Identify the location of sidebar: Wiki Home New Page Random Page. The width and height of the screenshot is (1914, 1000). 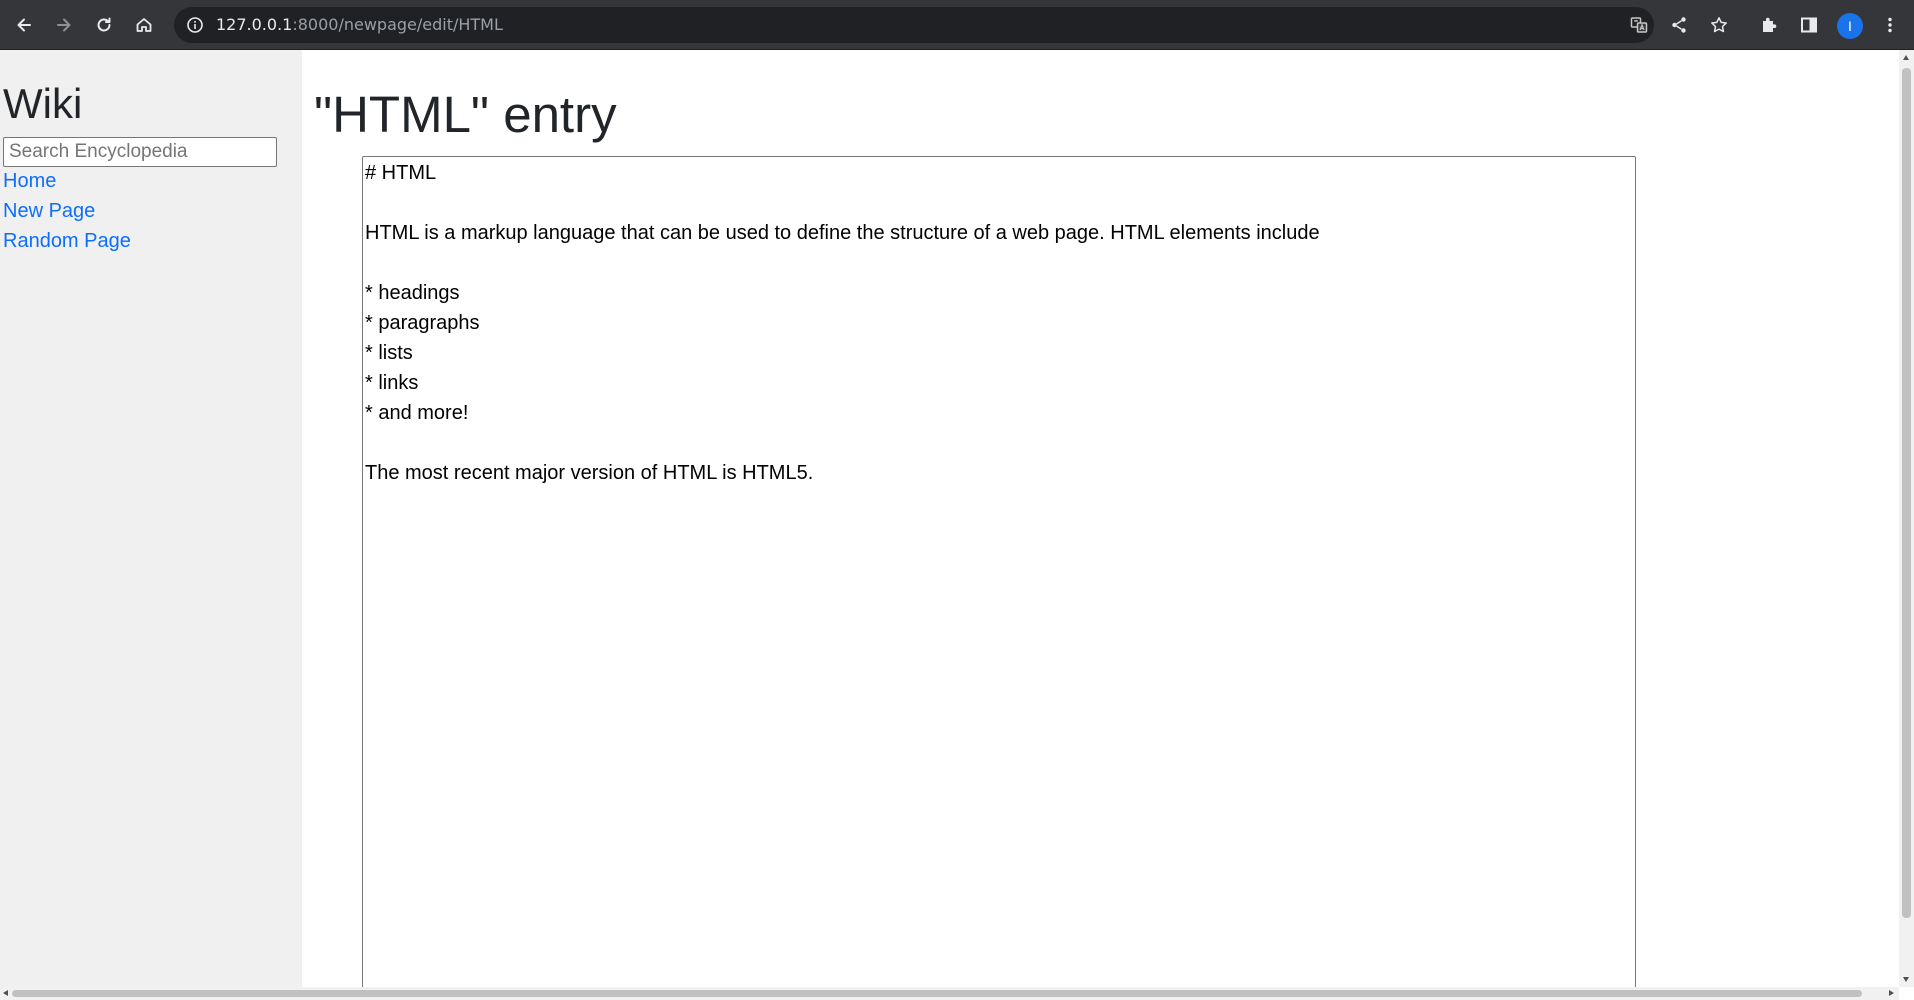
(151, 518).